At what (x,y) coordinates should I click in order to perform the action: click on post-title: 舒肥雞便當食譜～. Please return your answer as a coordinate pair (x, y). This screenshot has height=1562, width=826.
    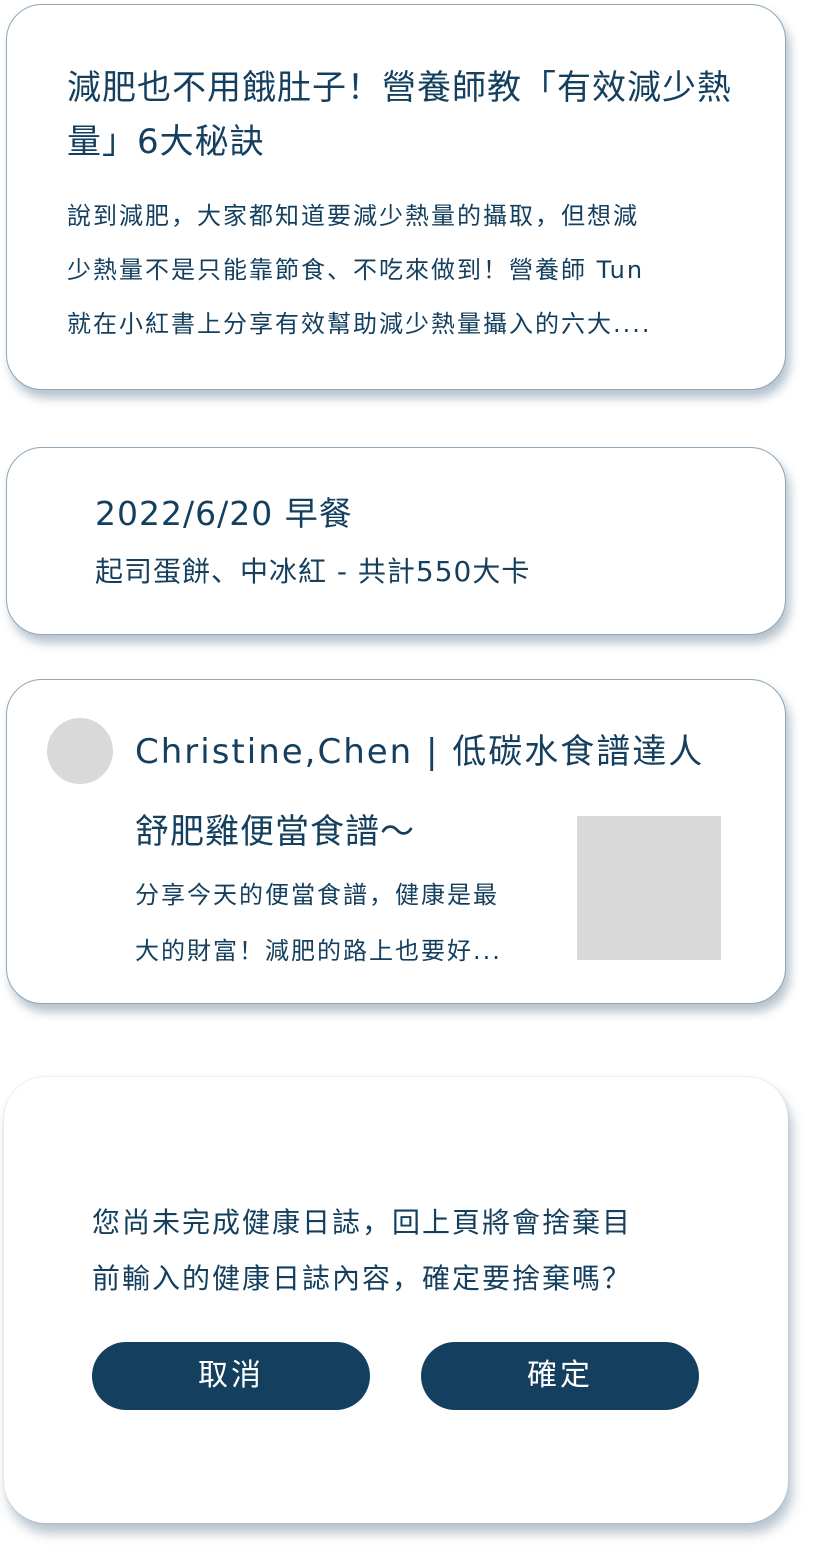
    Looking at the image, I should click on (275, 832).